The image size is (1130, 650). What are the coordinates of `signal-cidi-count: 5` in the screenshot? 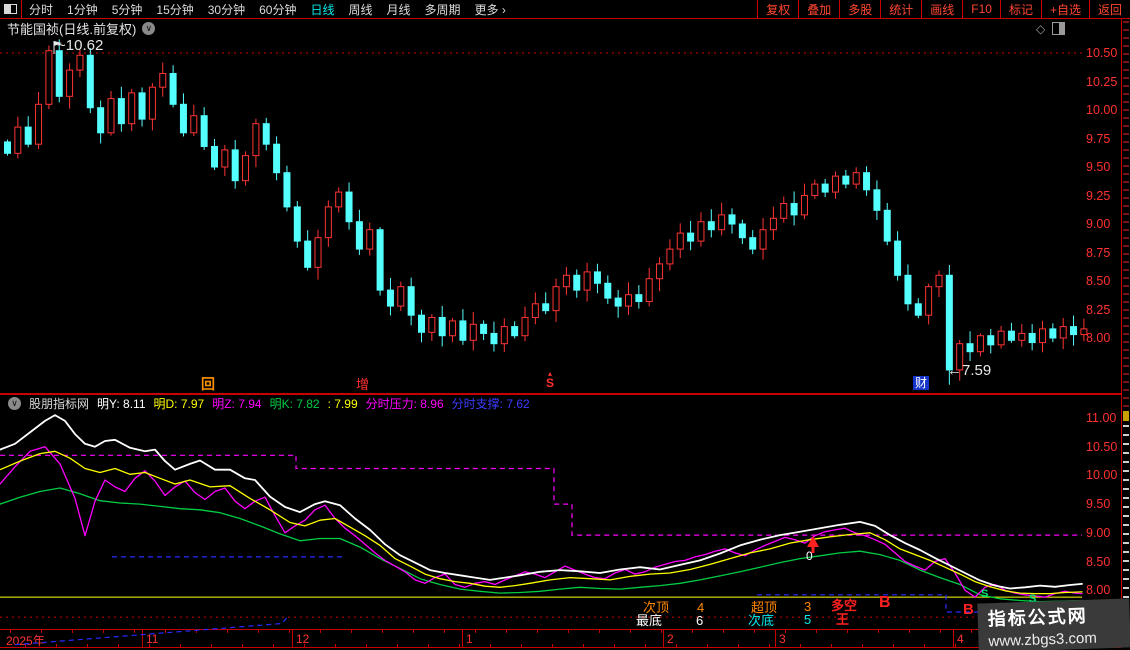 It's located at (808, 619).